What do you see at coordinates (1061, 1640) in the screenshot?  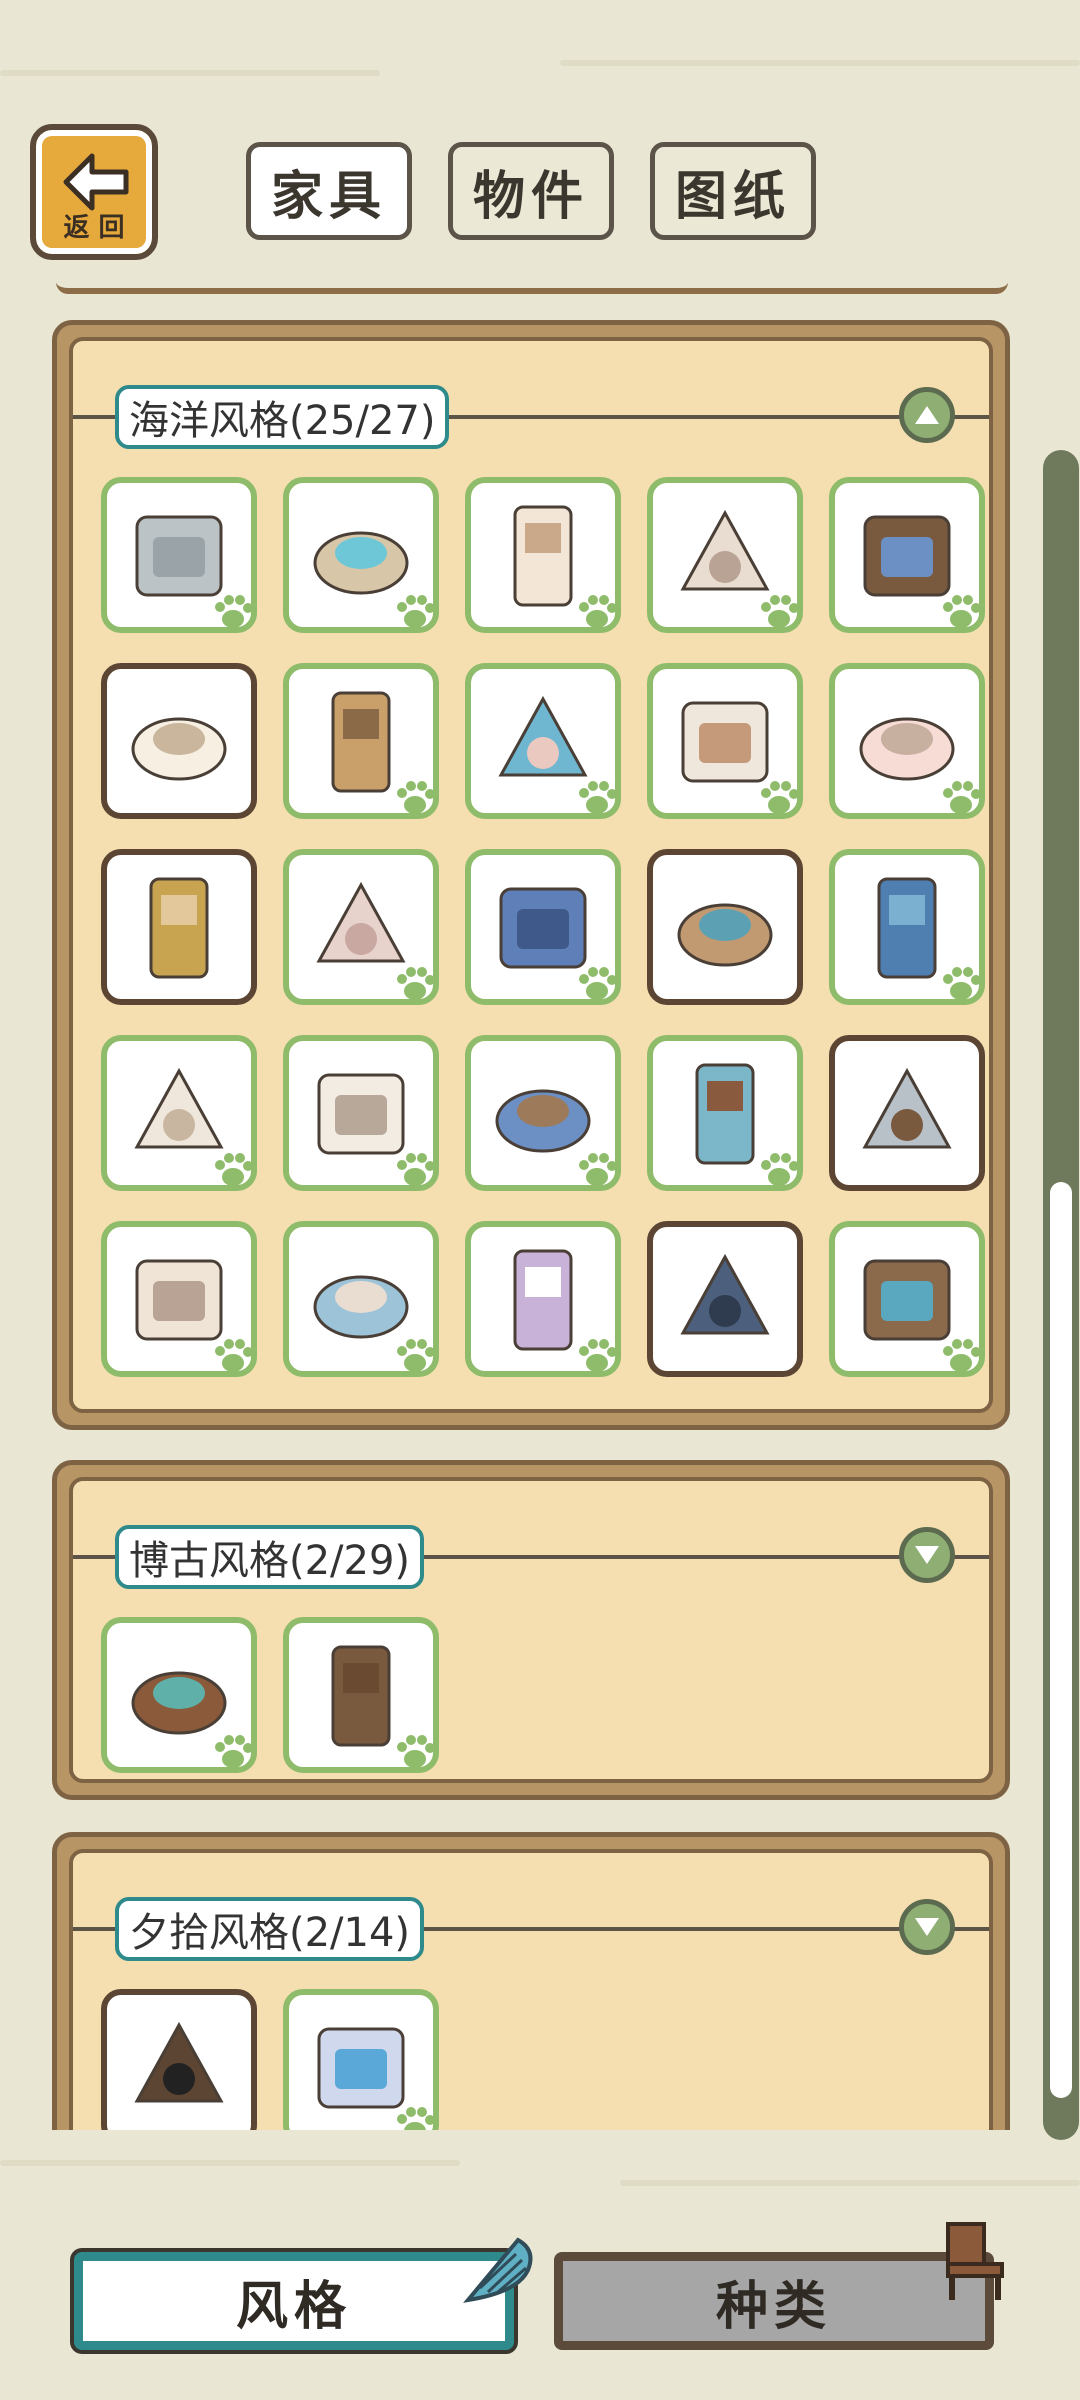 I see `scrollbar-thumb` at bounding box center [1061, 1640].